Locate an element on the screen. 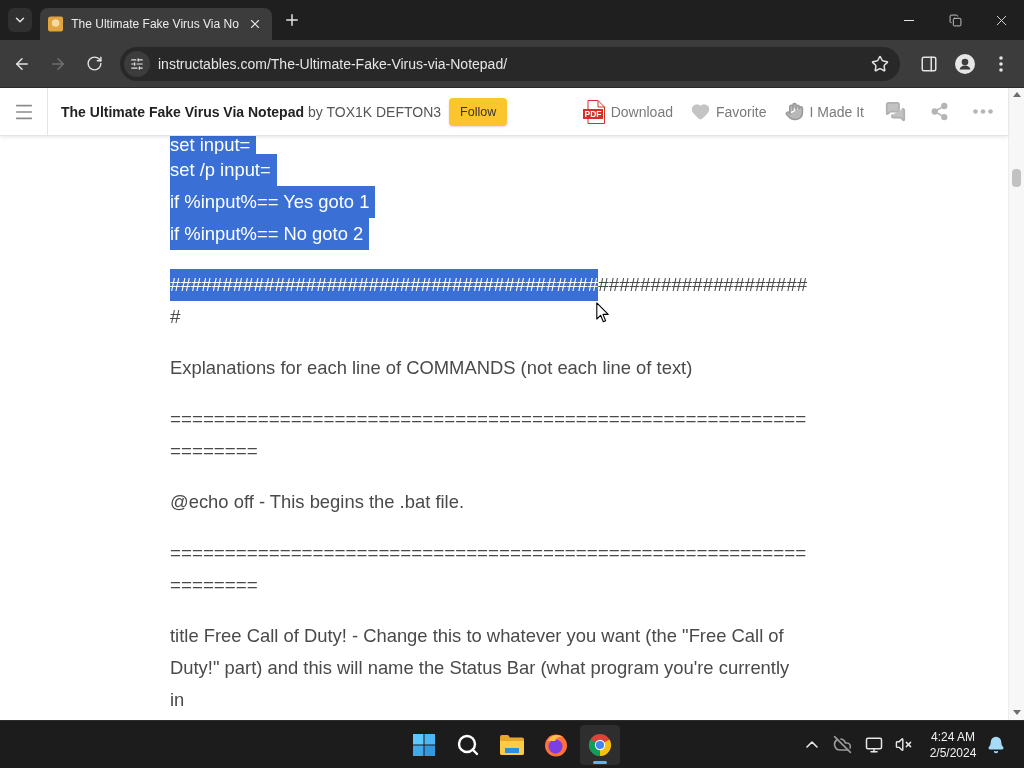 This screenshot has width=1024, height=768. browser-icon is located at coordinates (600, 744).